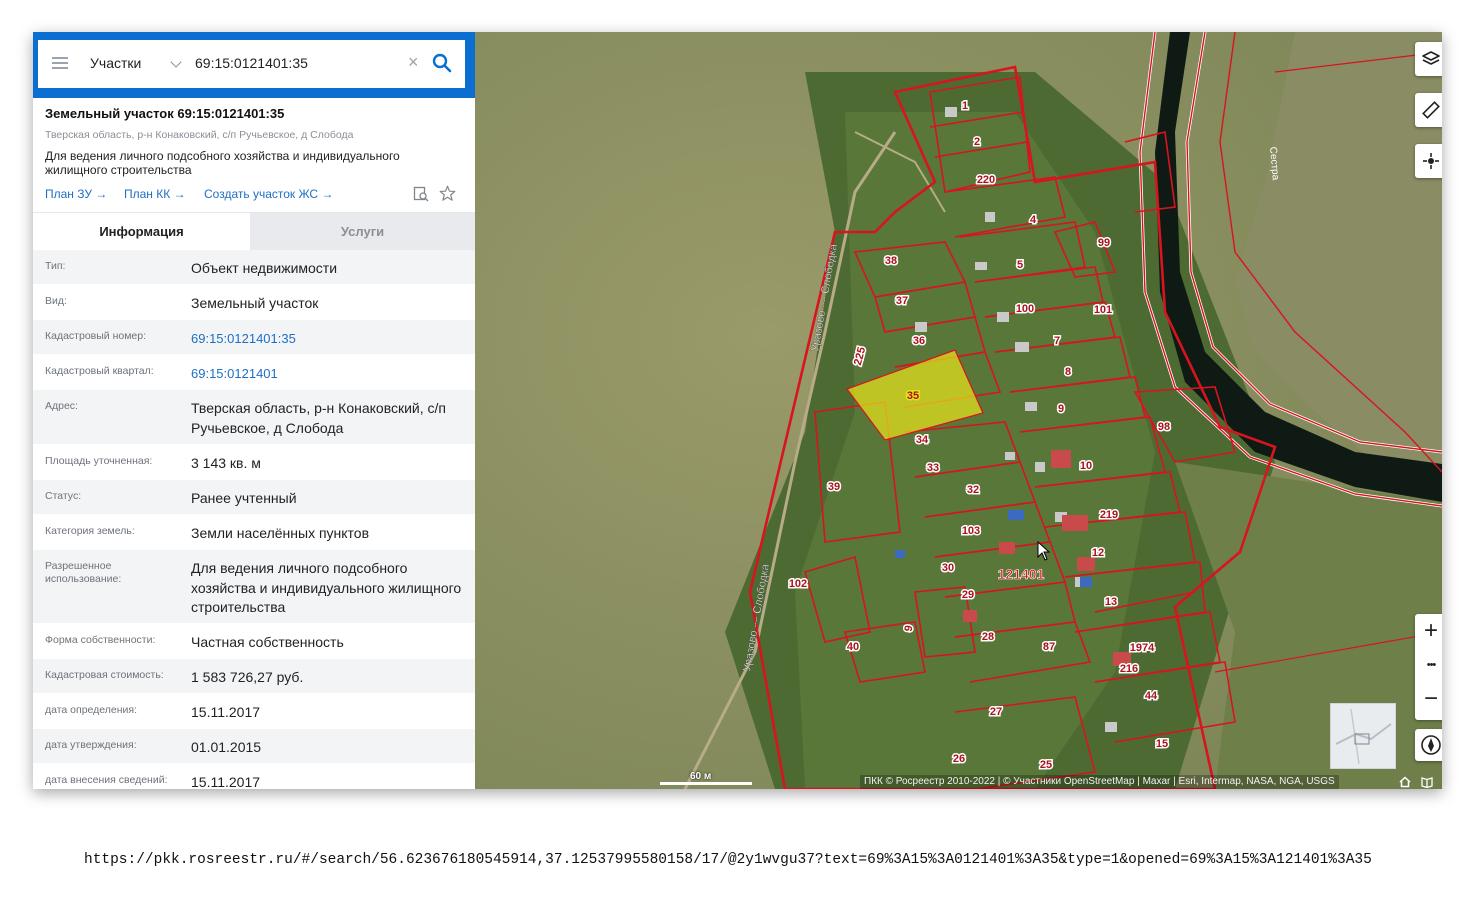  I want to click on zoom-in-button: +, so click(1428, 631).